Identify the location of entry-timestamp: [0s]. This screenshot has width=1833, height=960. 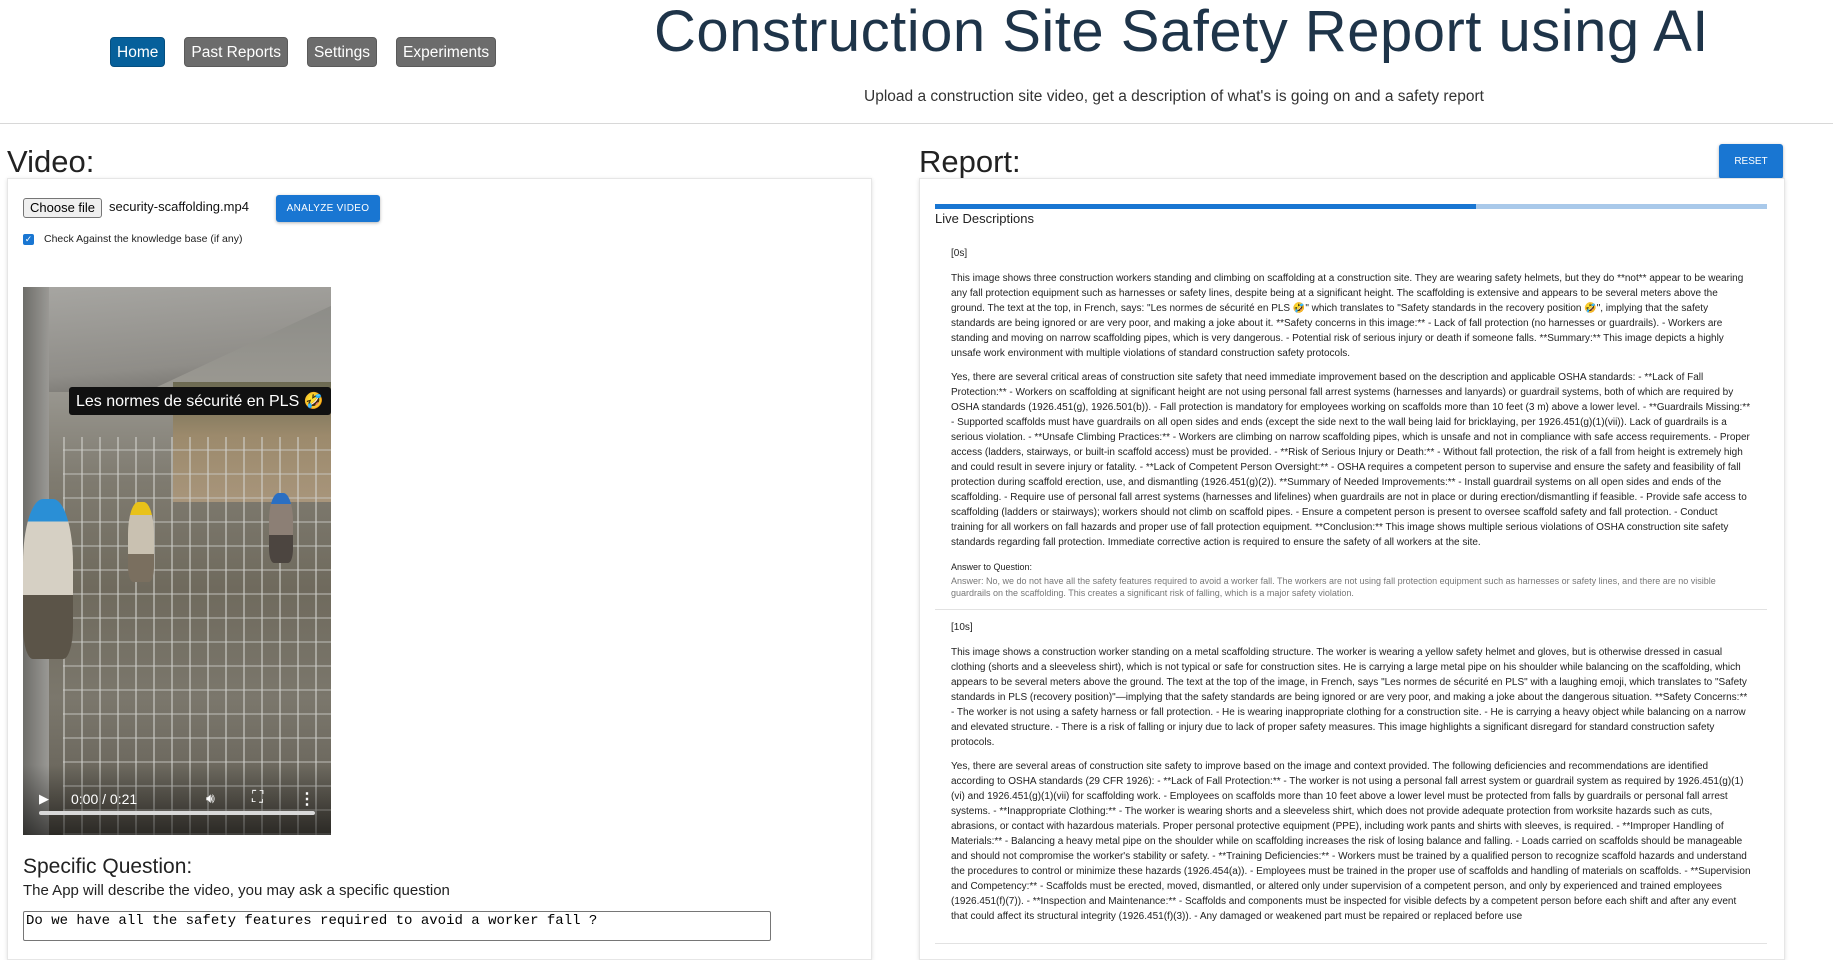
(959, 253).